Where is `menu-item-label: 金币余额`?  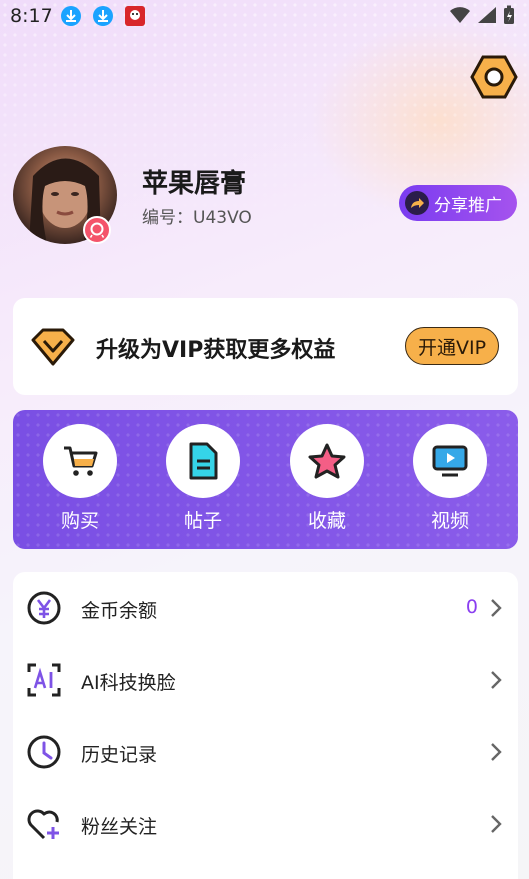 menu-item-label: 金币余额 is located at coordinates (119, 611).